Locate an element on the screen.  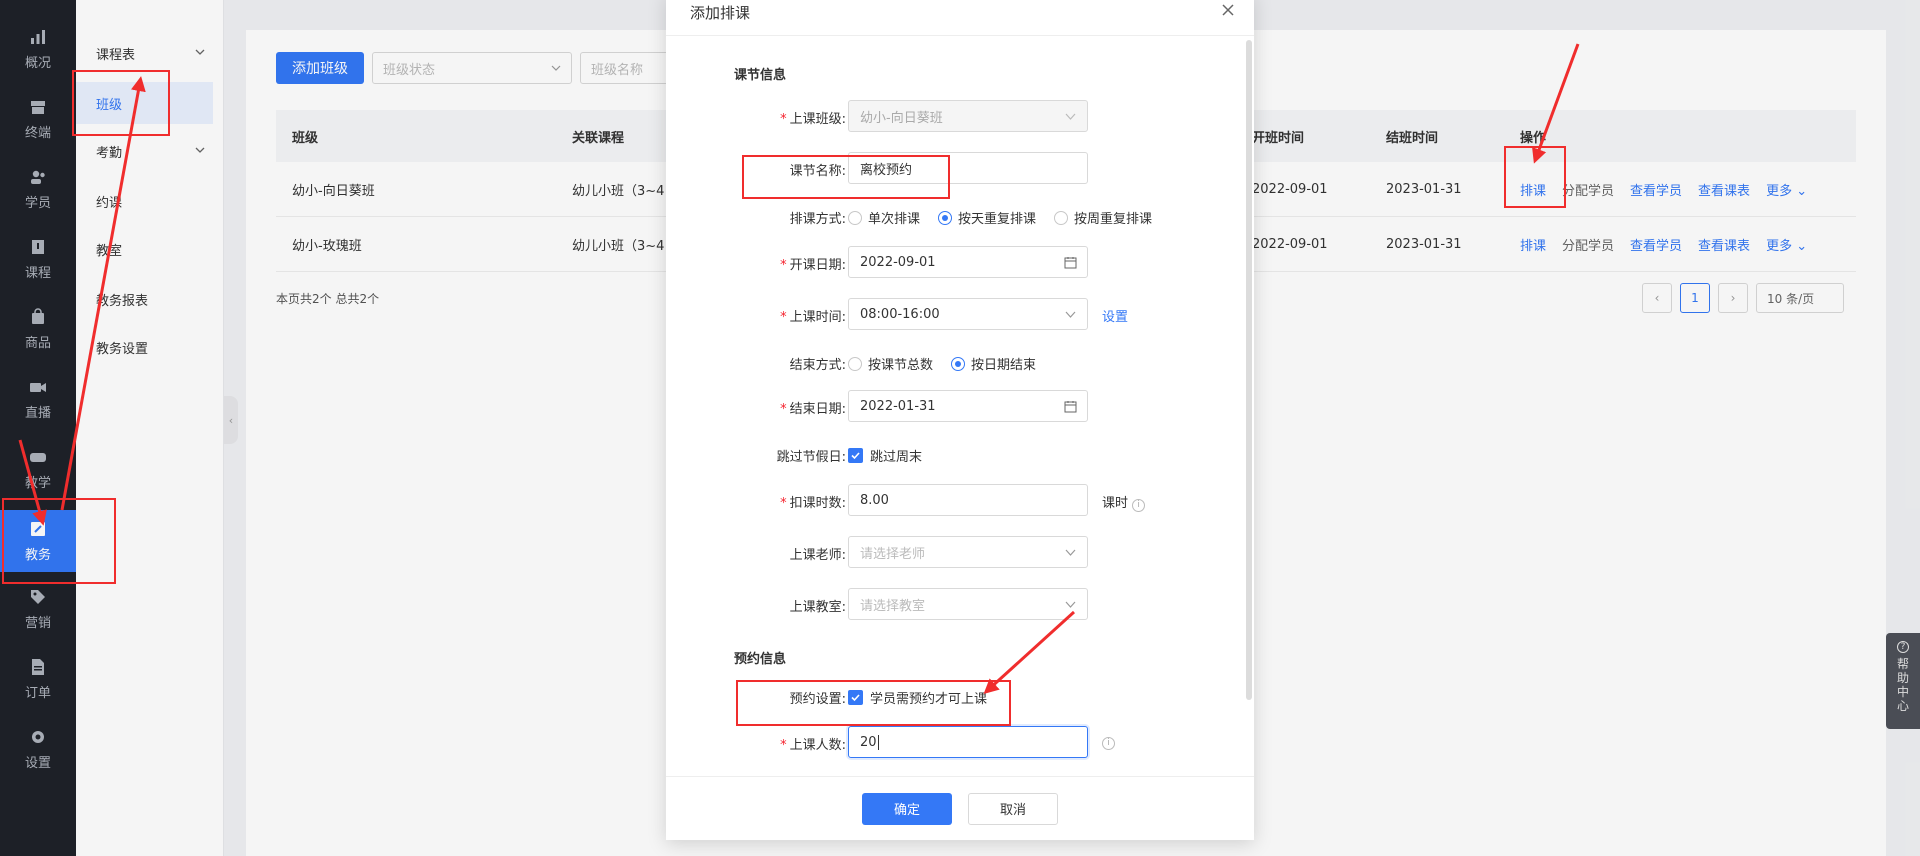
time-settings-link: 设置 is located at coordinates (1115, 315).